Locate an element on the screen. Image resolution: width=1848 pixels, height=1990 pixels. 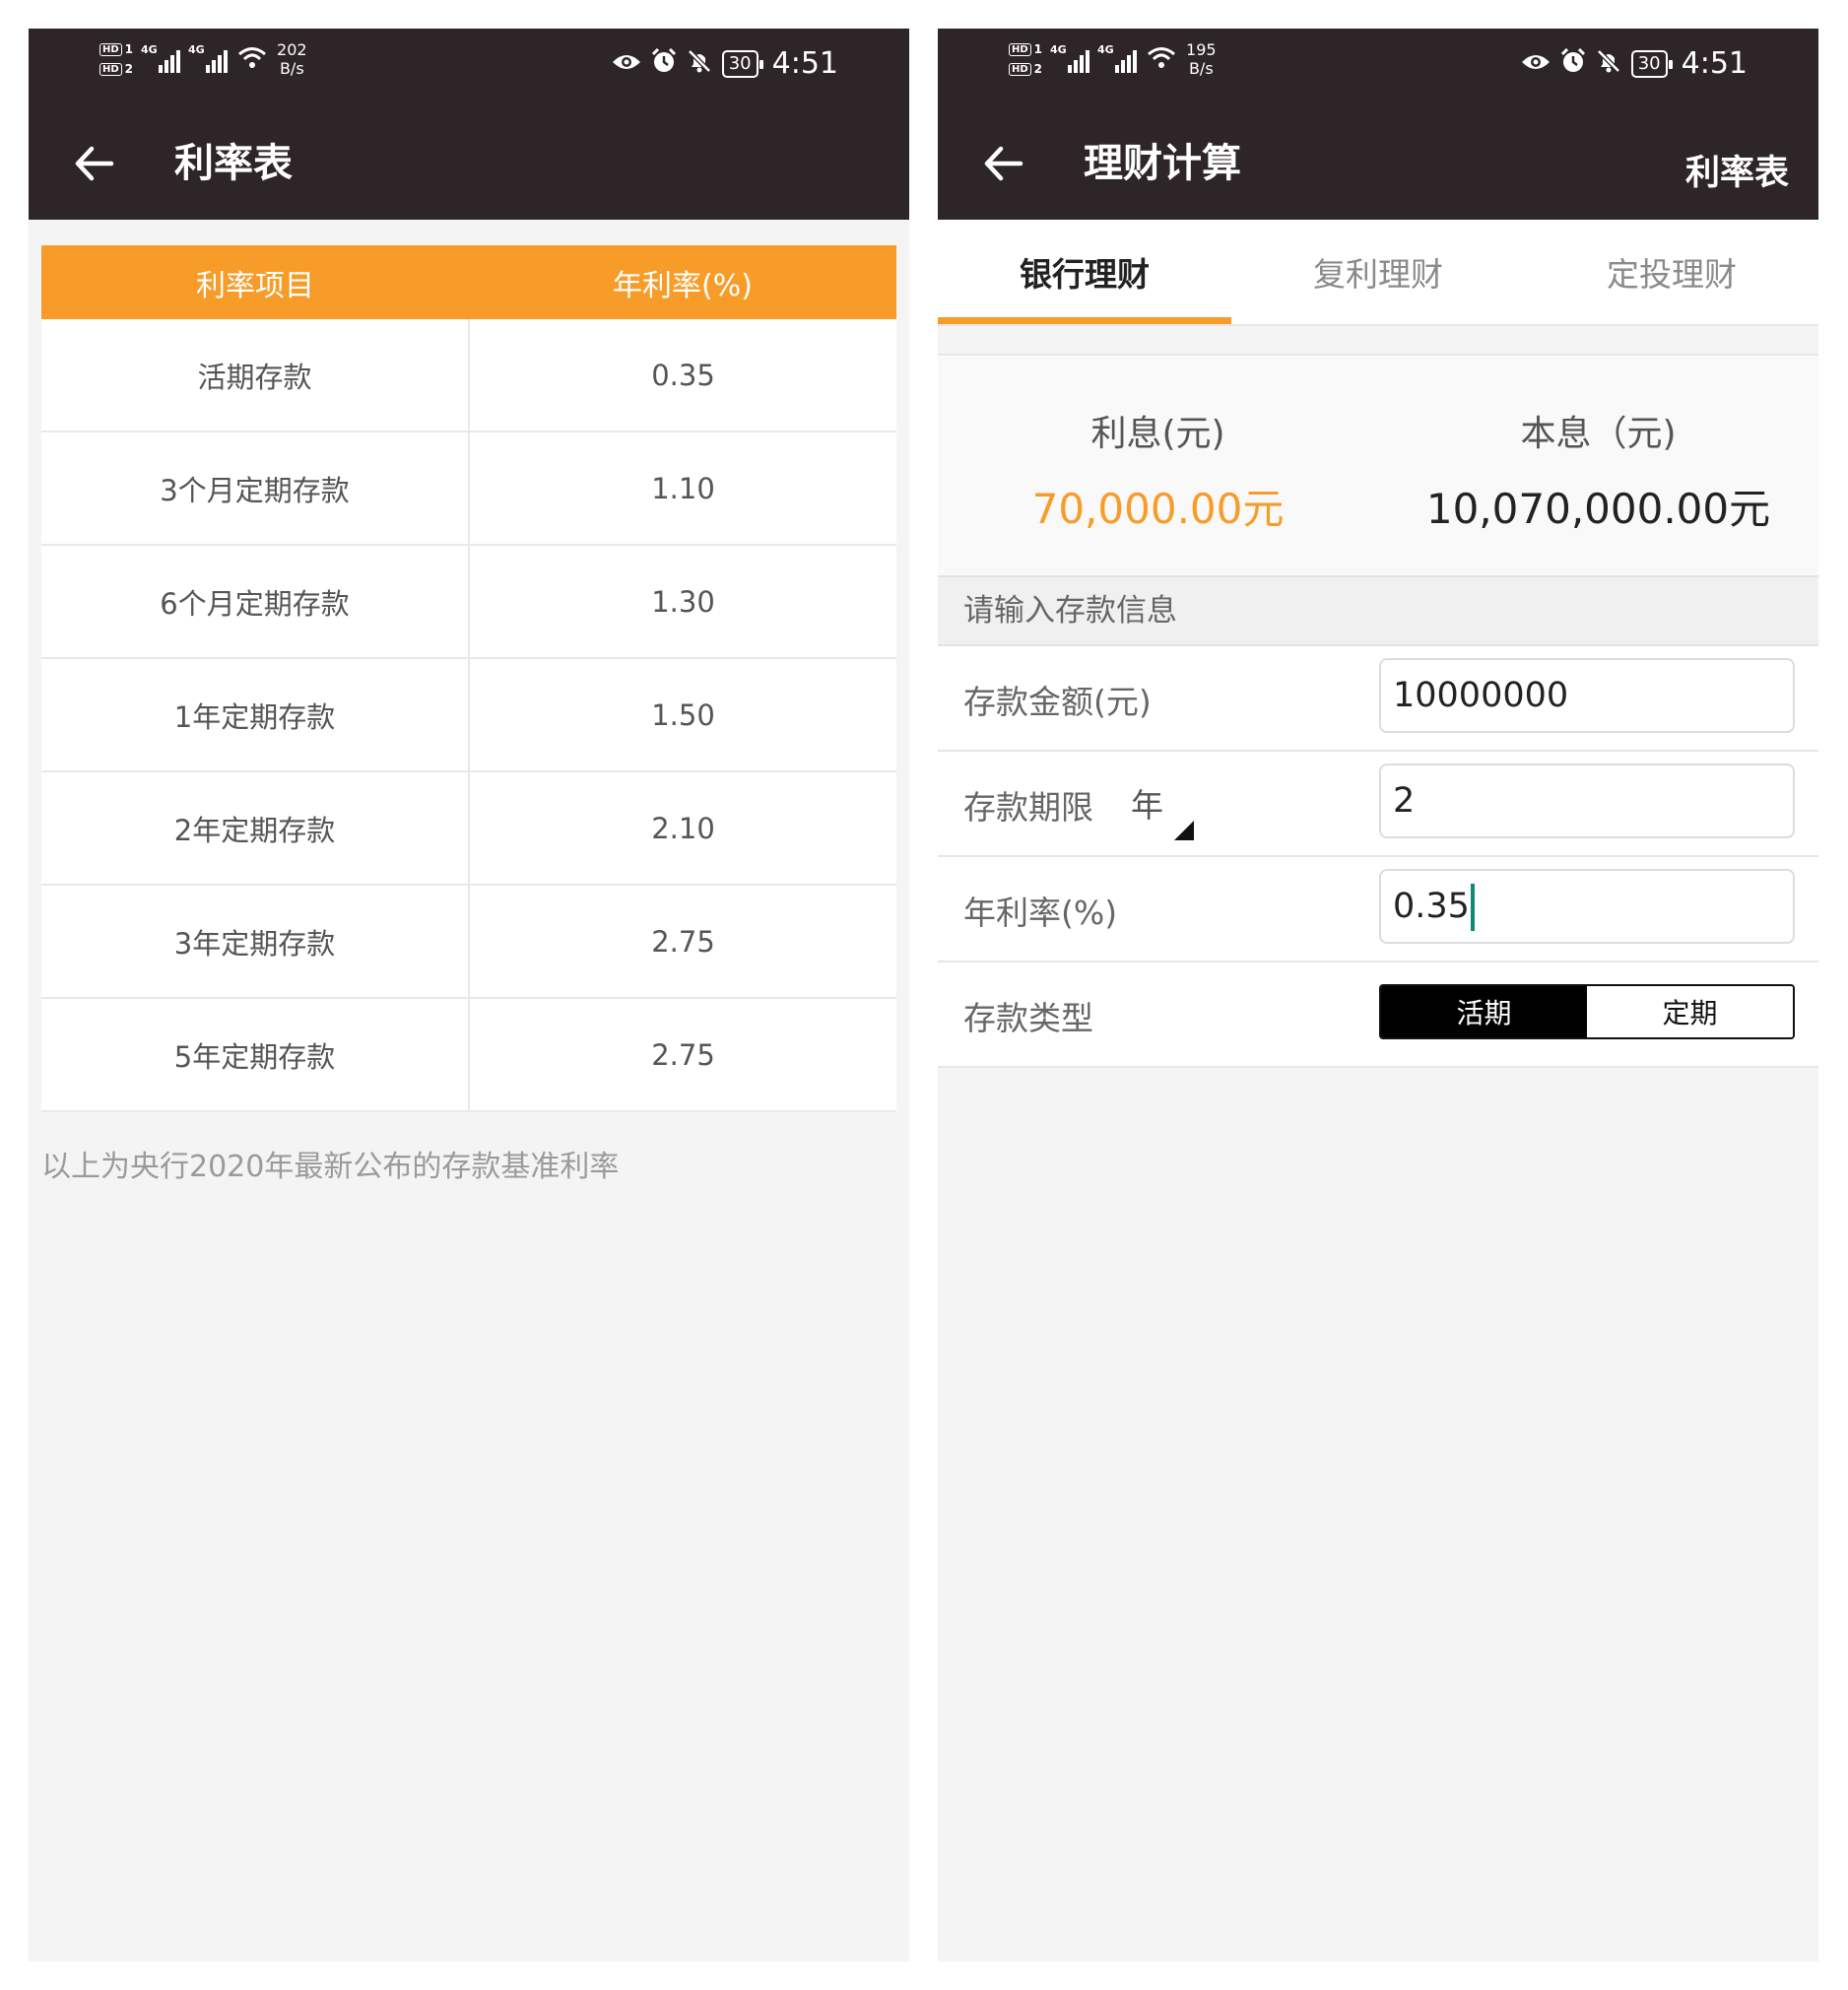
tab-fixed-investment: 定投理财 is located at coordinates (1671, 272).